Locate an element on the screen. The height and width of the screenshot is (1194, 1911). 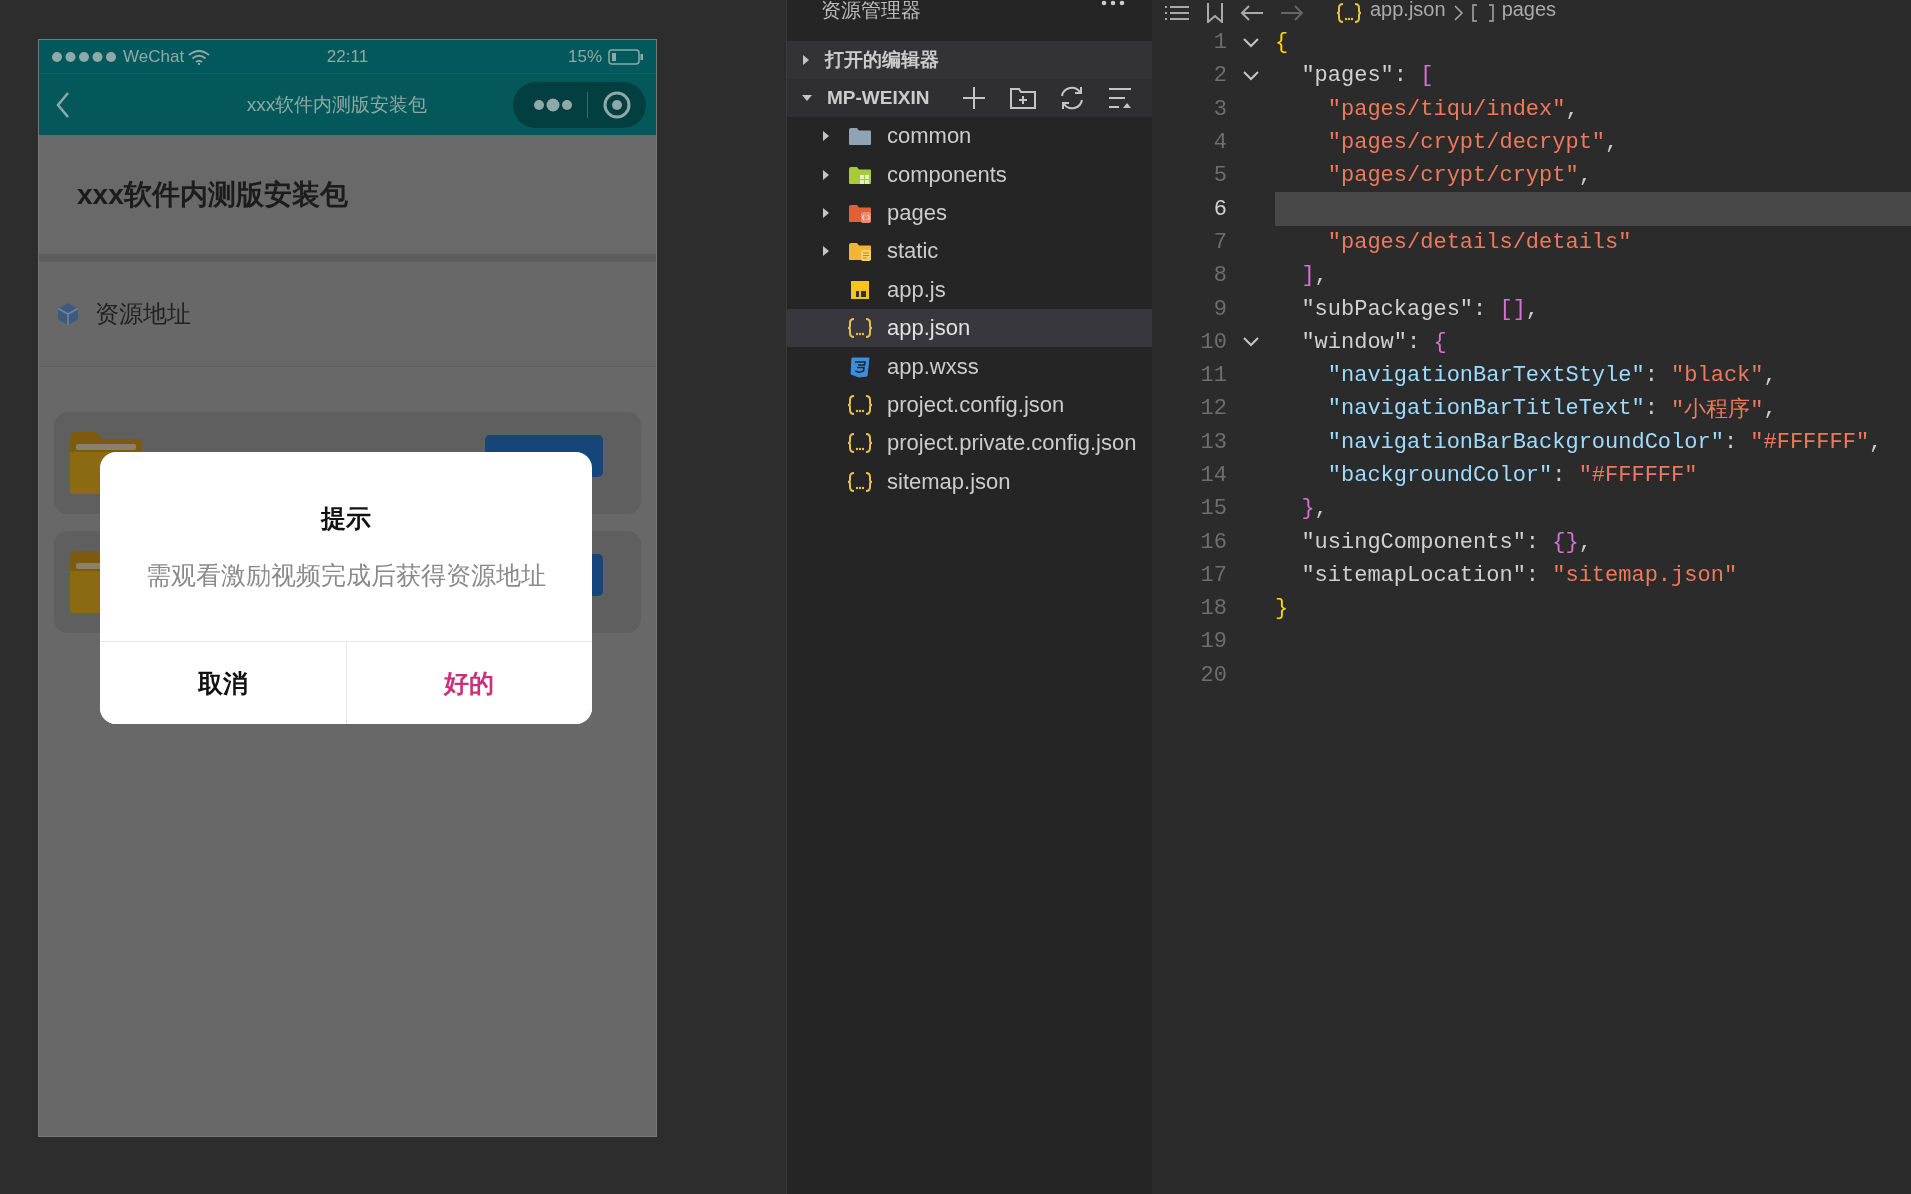
line-number: 17 is located at coordinates (1213, 575).